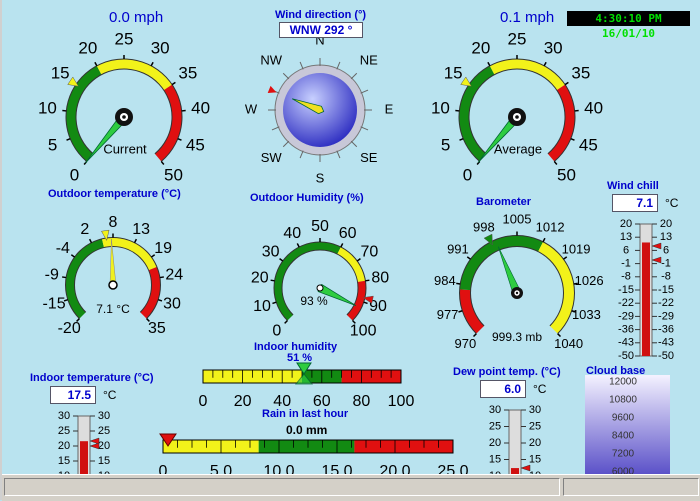 This screenshot has height=501, width=700. What do you see at coordinates (53, 303) in the screenshot?
I see `outdoor-temp-gauge-tick-label: -15` at bounding box center [53, 303].